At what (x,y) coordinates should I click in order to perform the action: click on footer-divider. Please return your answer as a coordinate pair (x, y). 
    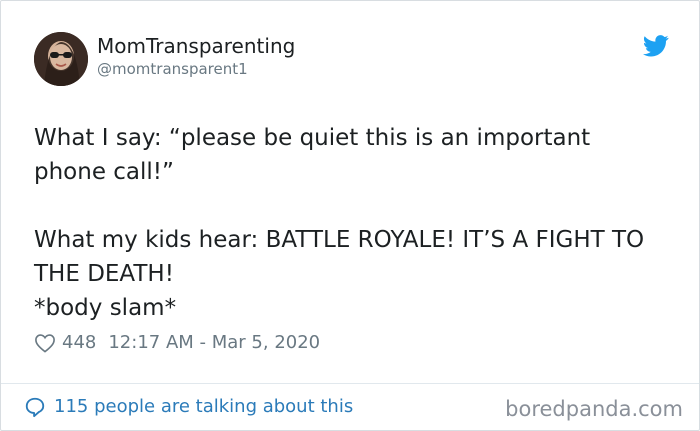
    Looking at the image, I should click on (350, 383).